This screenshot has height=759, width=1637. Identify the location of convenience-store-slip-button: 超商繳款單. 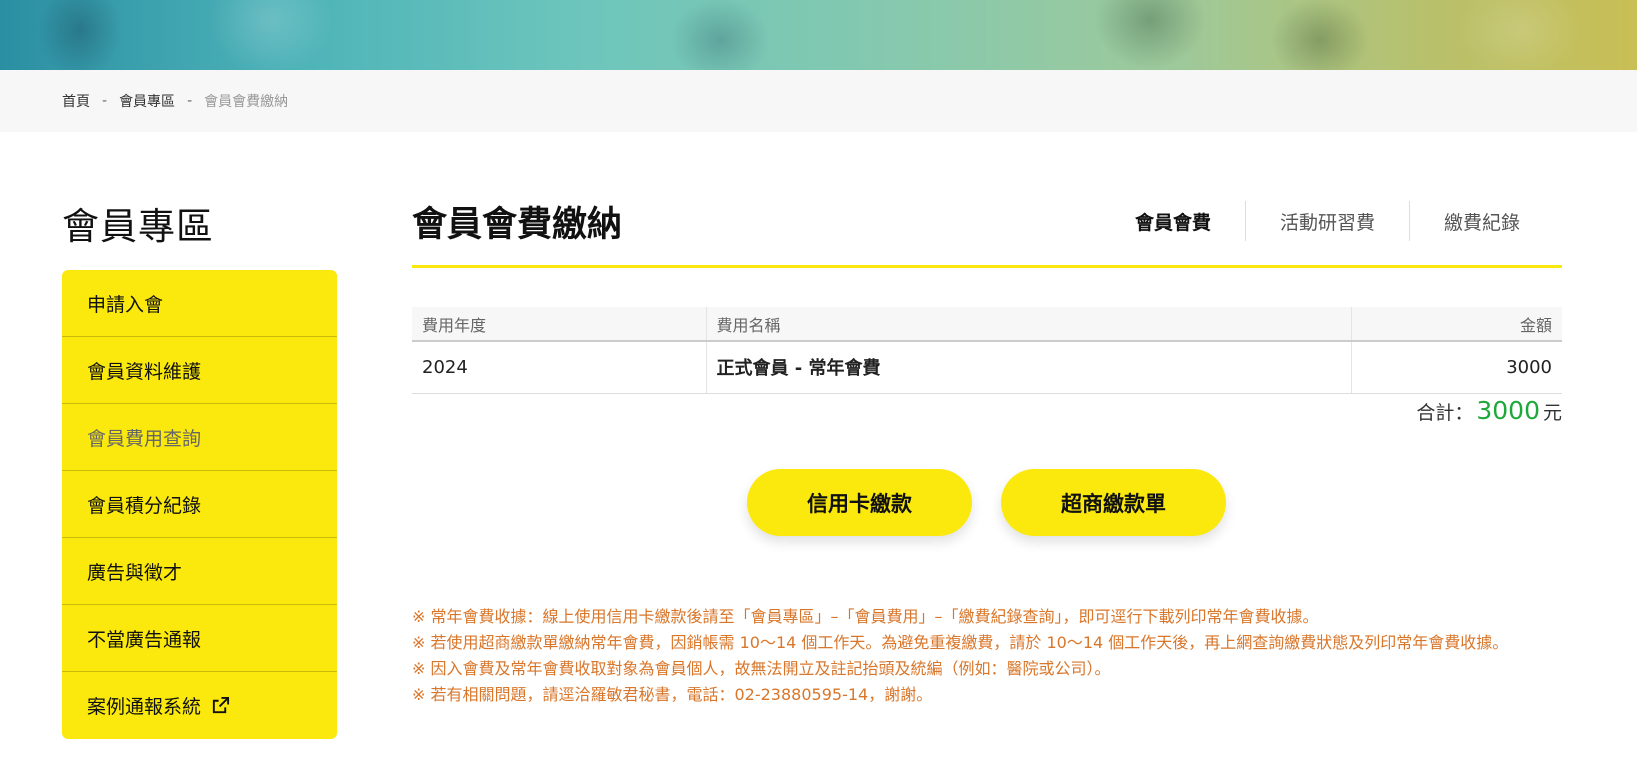
(1113, 502).